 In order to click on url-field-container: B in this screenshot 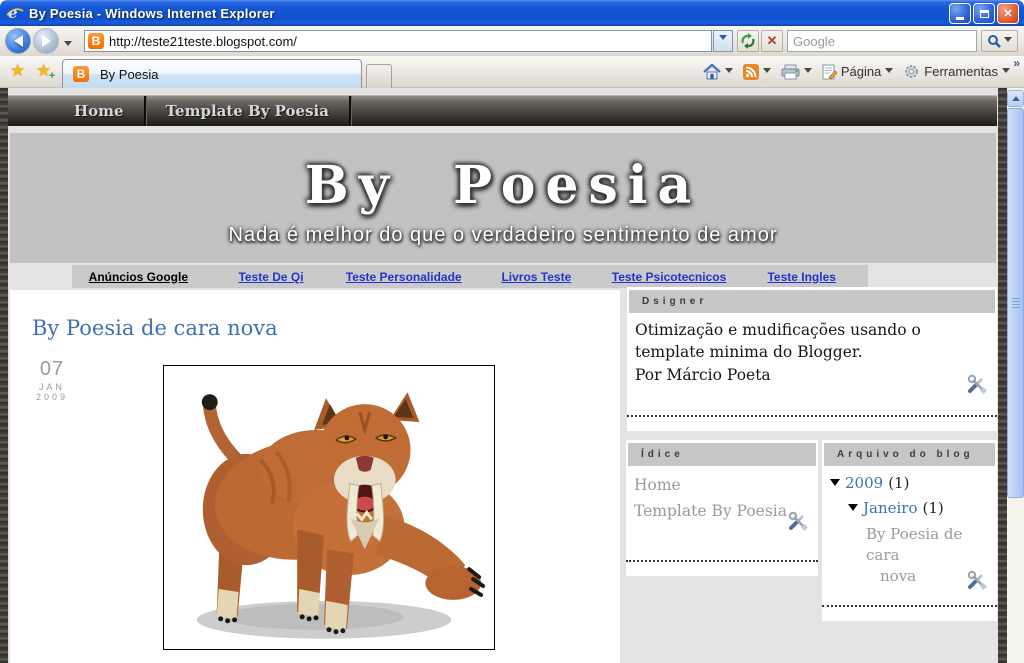, I will do `click(398, 41)`.